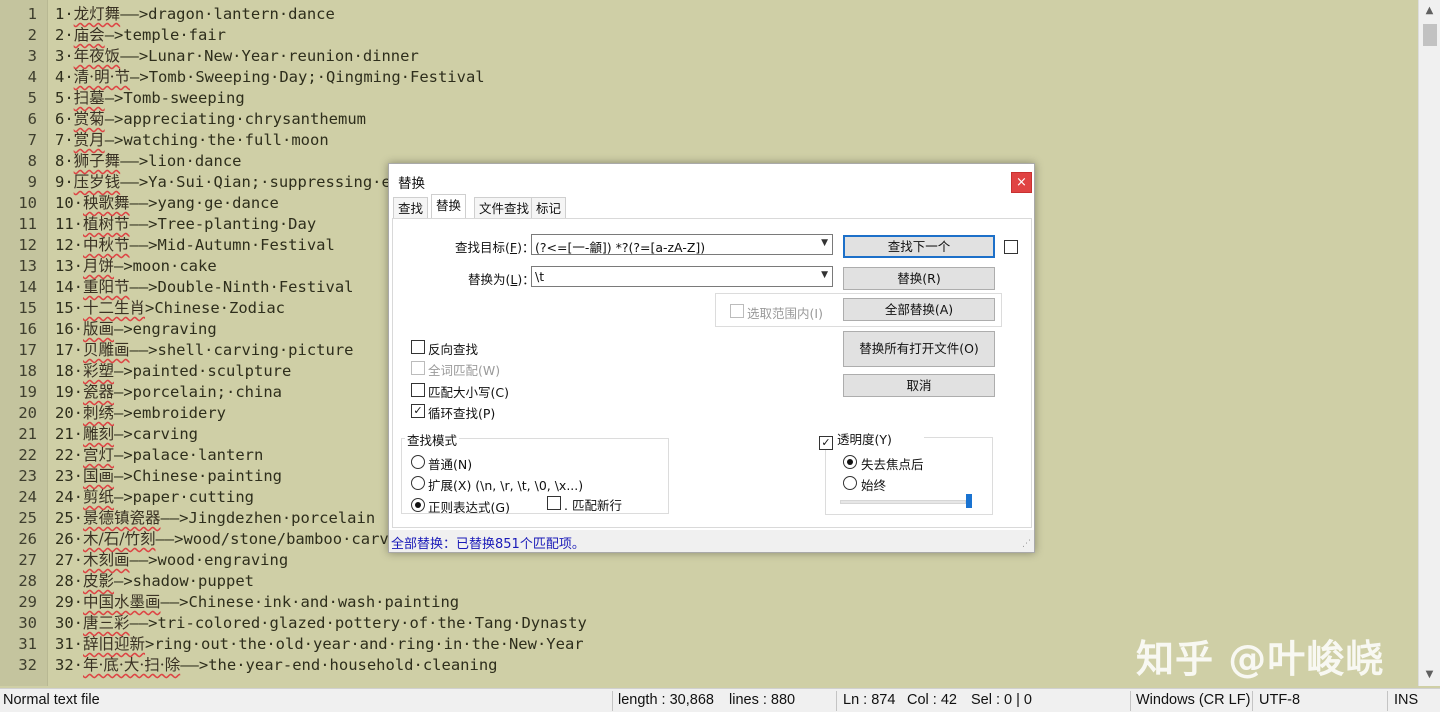 The height and width of the screenshot is (712, 1440). Describe the element at coordinates (27, 518) in the screenshot. I see `line-number: 25` at that location.